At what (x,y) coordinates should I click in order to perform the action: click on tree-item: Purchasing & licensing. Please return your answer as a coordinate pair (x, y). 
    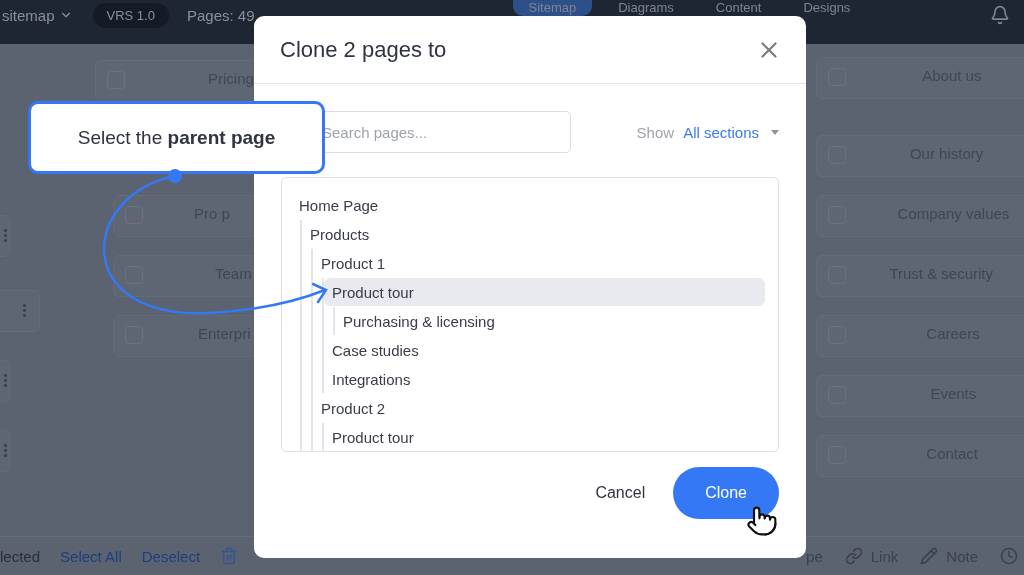
    Looking at the image, I should click on (550, 321).